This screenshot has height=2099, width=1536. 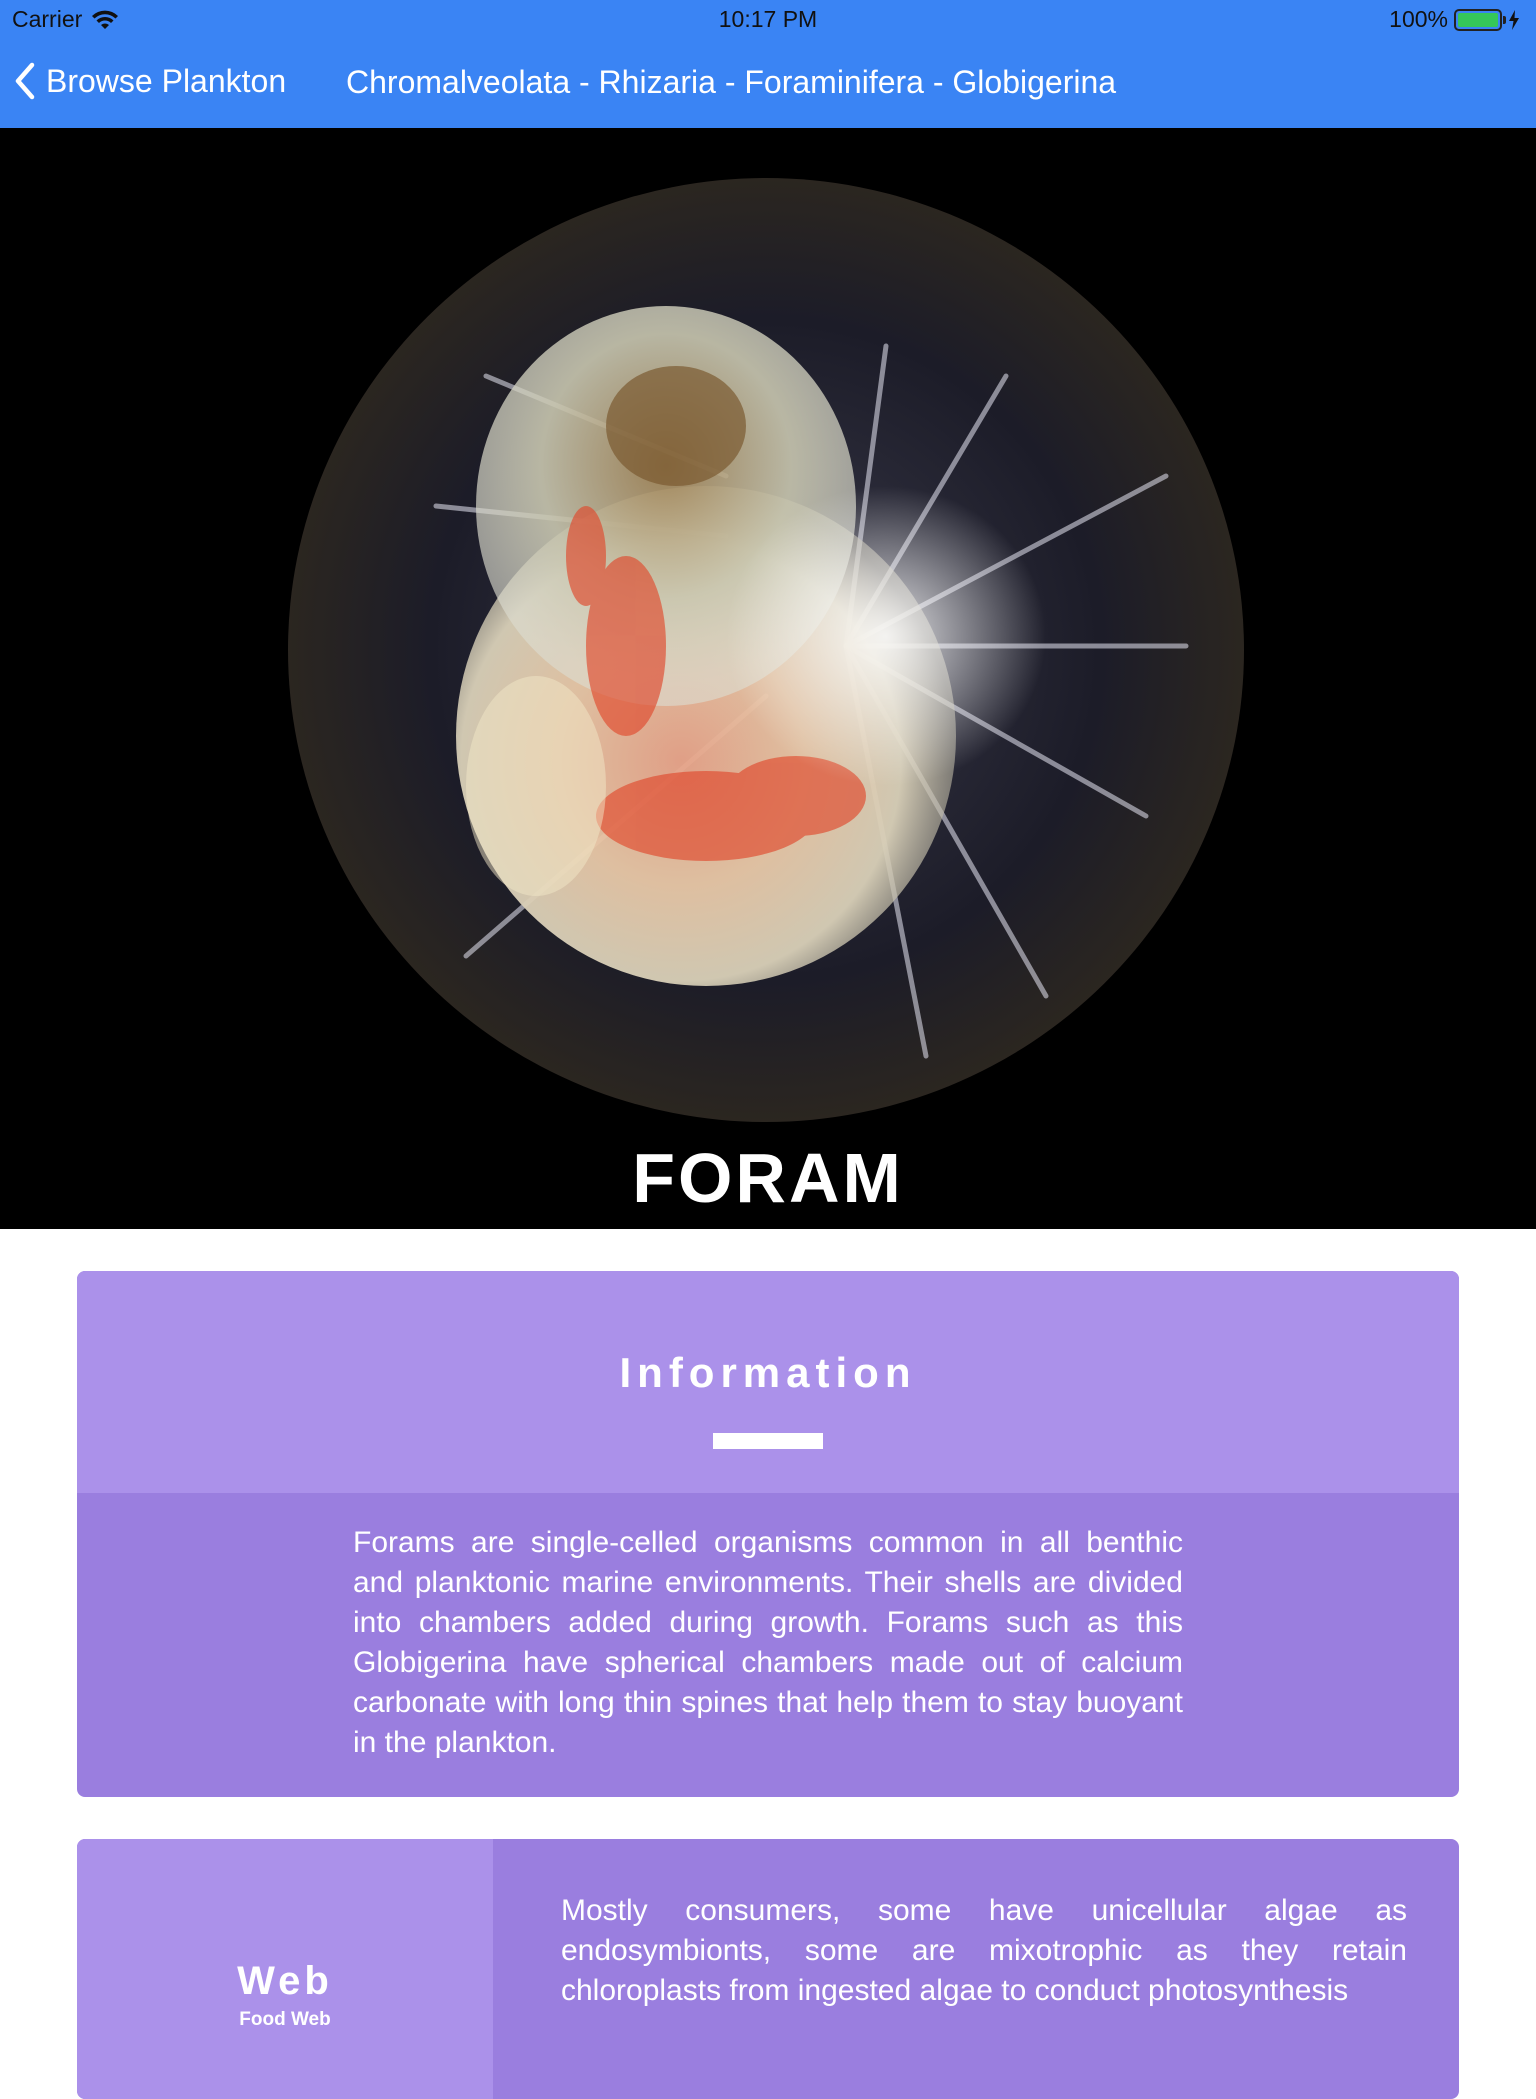 I want to click on food-web-side: Web Food Web, so click(x=285, y=1969).